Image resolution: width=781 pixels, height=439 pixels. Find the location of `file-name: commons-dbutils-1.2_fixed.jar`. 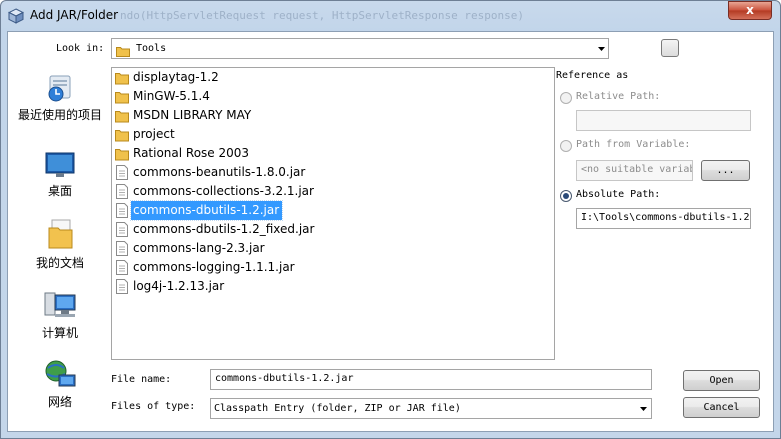

file-name: commons-dbutils-1.2_fixed.jar is located at coordinates (224, 229).